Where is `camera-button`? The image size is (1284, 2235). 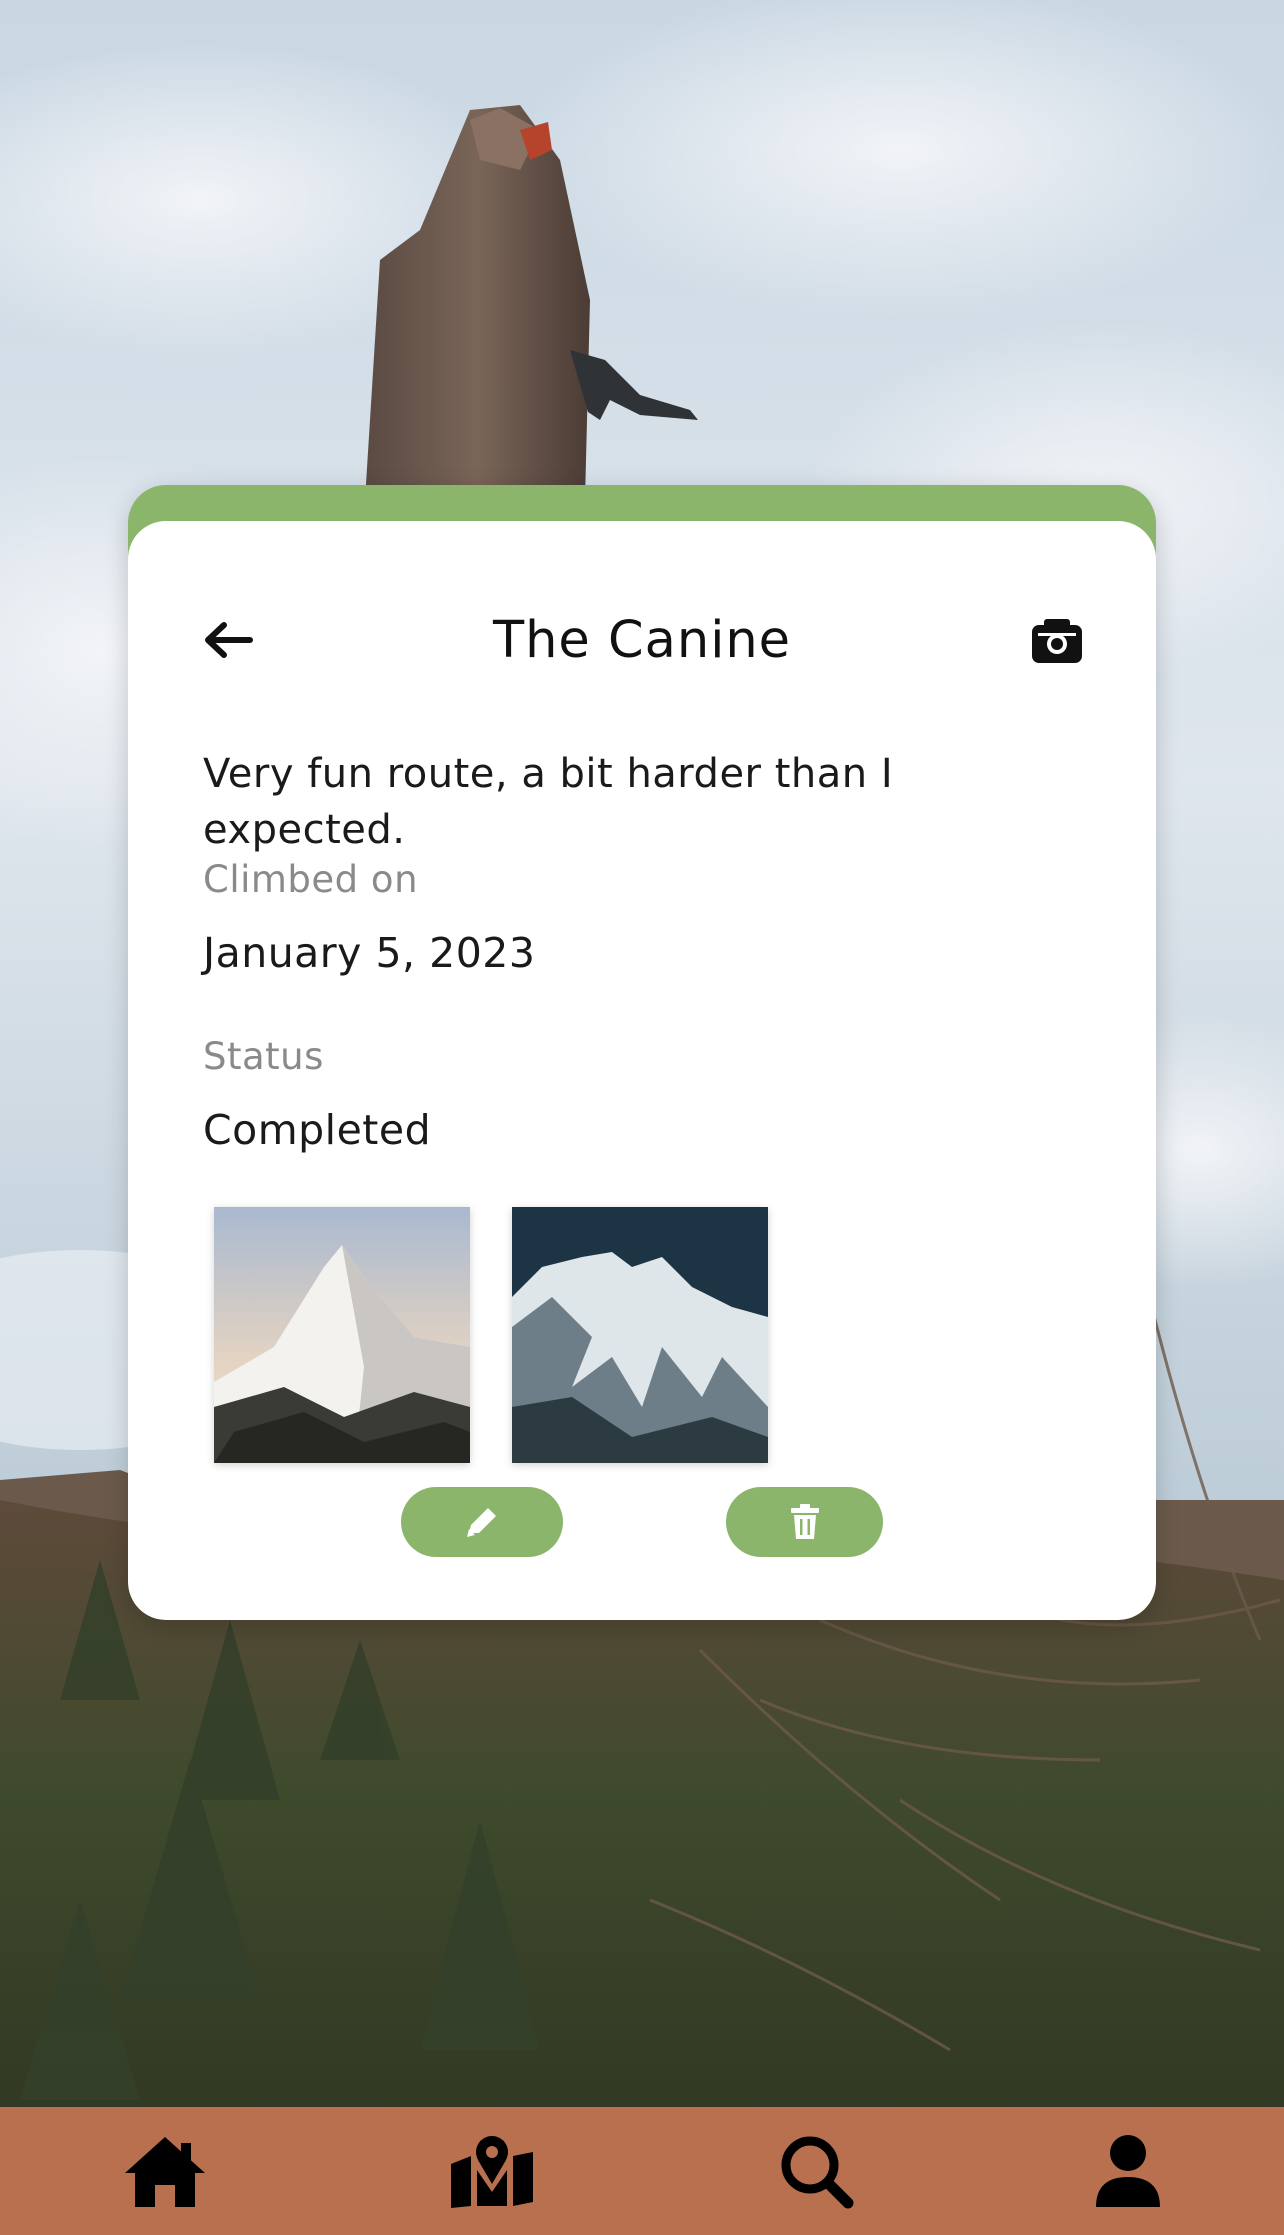
camera-button is located at coordinates (1057, 641).